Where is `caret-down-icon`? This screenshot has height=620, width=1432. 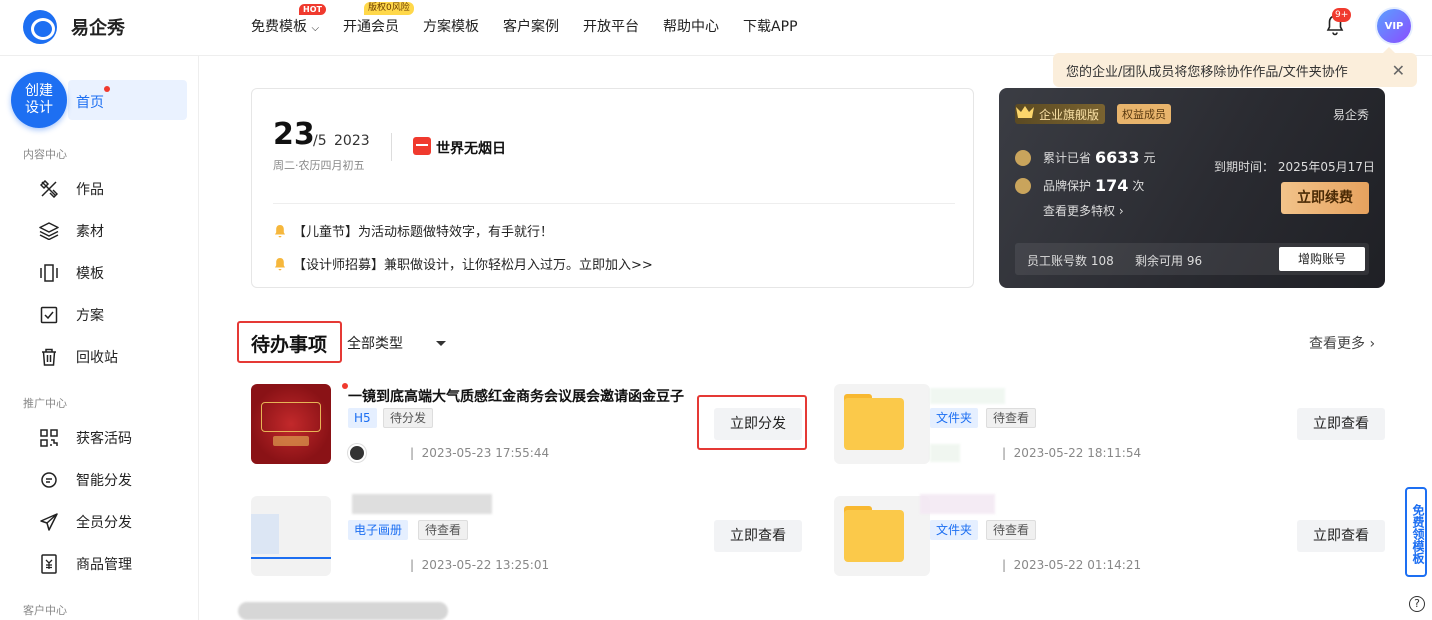
caret-down-icon is located at coordinates (441, 343).